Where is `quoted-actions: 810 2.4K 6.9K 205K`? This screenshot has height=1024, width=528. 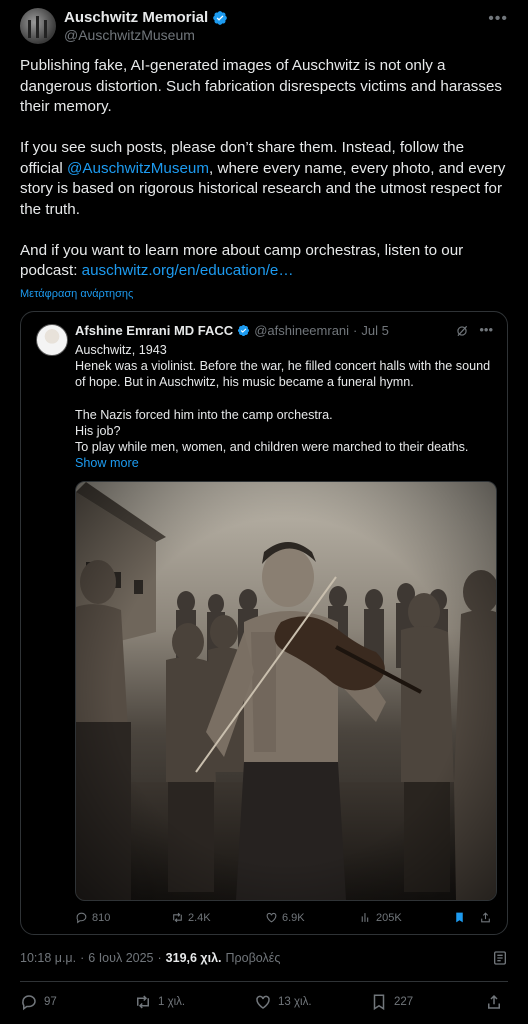 quoted-actions: 810 2.4K 6.9K 205K is located at coordinates (285, 919).